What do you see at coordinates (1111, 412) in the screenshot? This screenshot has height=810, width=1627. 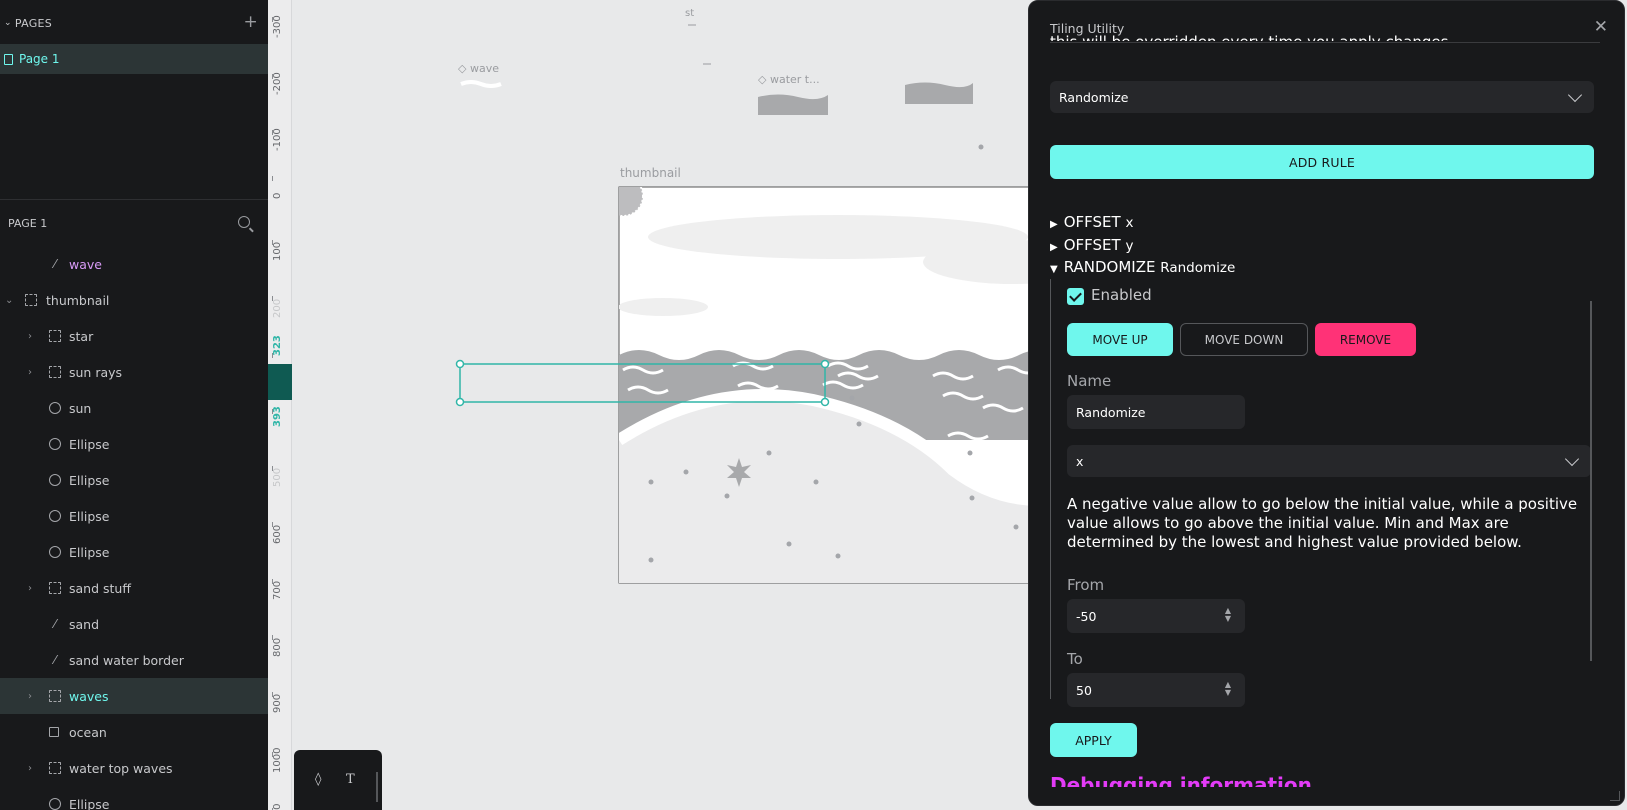 I see `name-input-value: Randomize` at bounding box center [1111, 412].